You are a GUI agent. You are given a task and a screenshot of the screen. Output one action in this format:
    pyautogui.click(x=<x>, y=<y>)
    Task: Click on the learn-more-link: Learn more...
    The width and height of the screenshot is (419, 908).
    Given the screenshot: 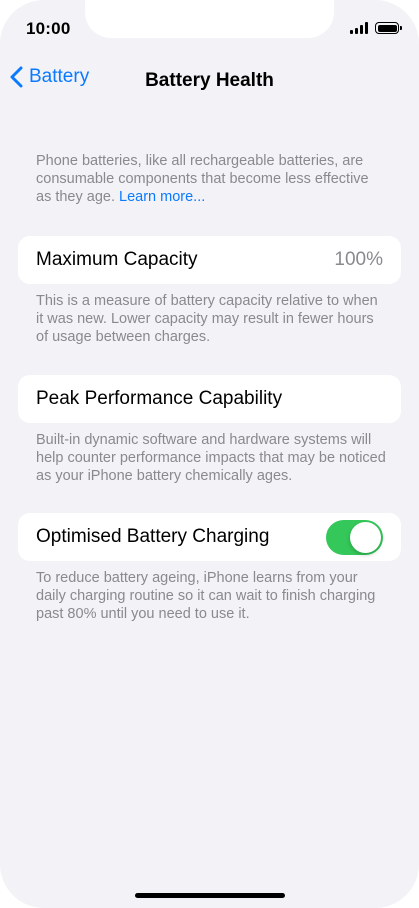 What is the action you would take?
    pyautogui.click(x=162, y=197)
    